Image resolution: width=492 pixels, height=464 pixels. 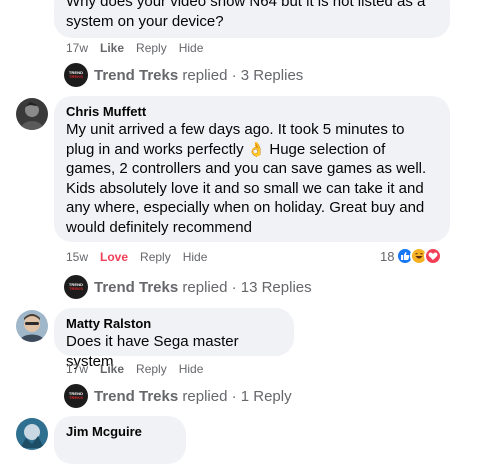 What do you see at coordinates (120, 432) in the screenshot?
I see `comment-author: Jim Mcguire` at bounding box center [120, 432].